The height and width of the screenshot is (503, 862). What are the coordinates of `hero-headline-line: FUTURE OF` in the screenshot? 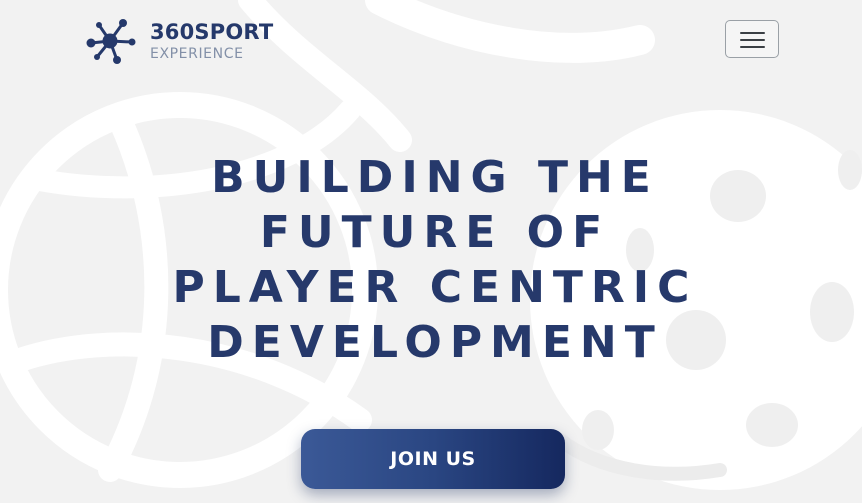 It's located at (435, 232).